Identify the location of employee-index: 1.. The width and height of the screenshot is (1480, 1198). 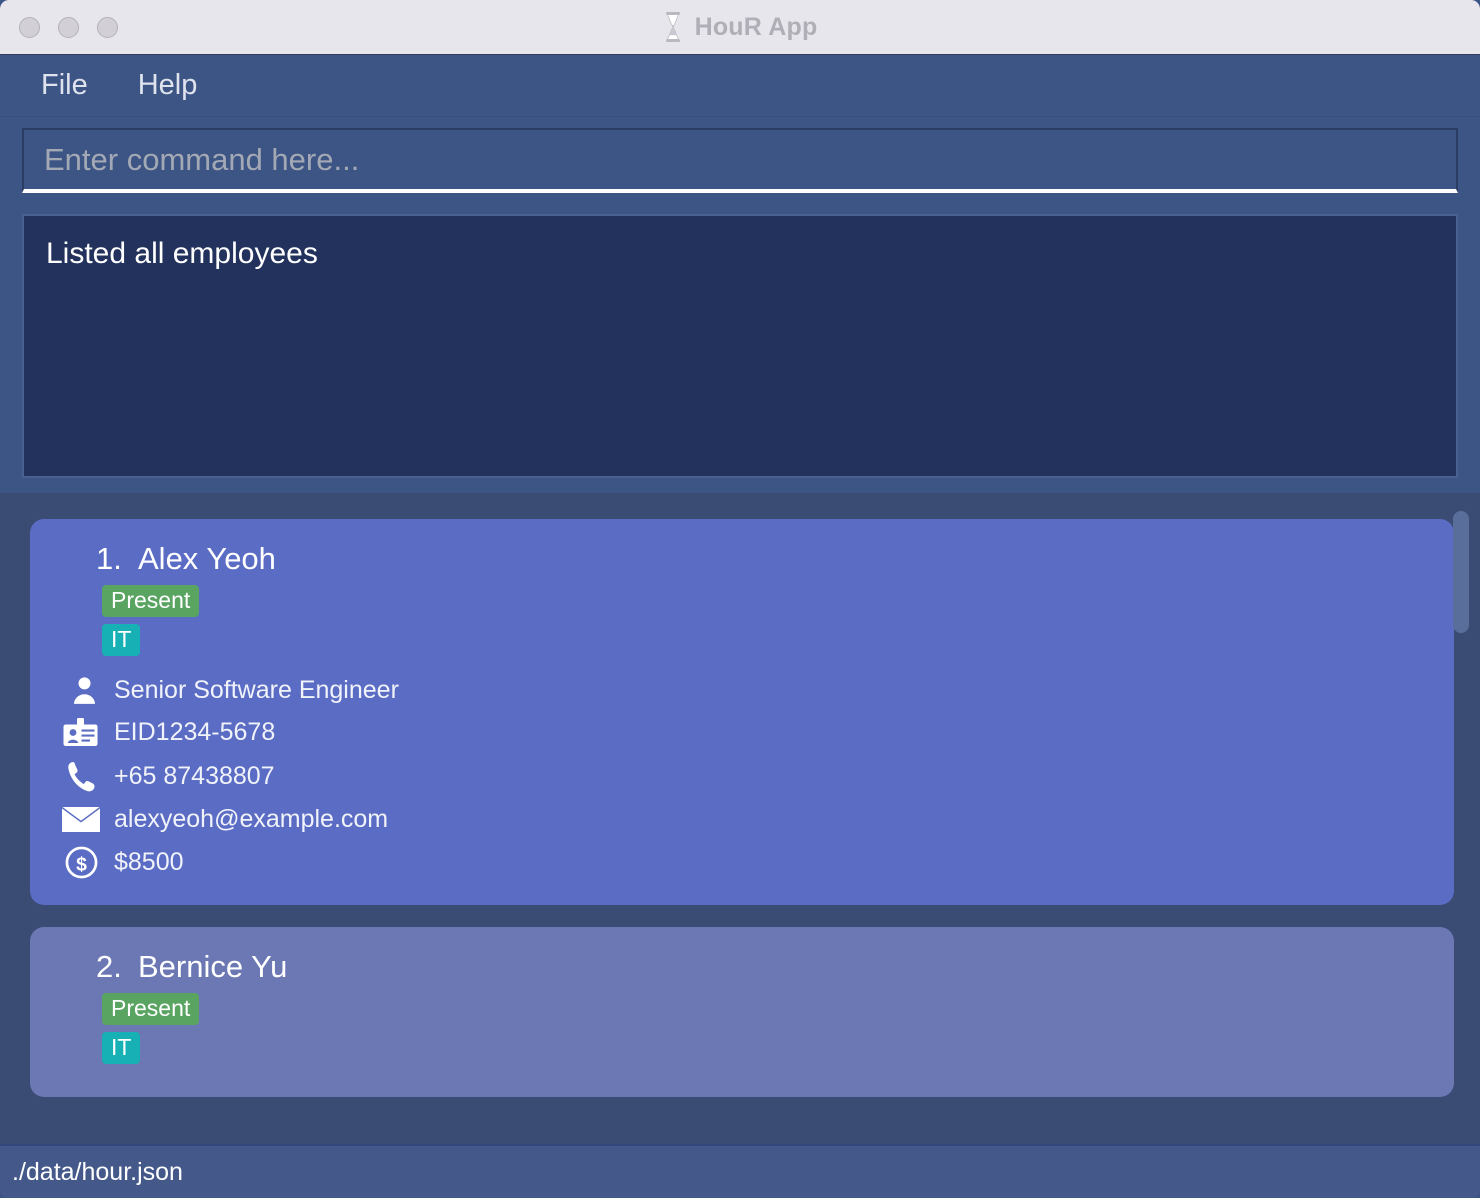
(109, 558).